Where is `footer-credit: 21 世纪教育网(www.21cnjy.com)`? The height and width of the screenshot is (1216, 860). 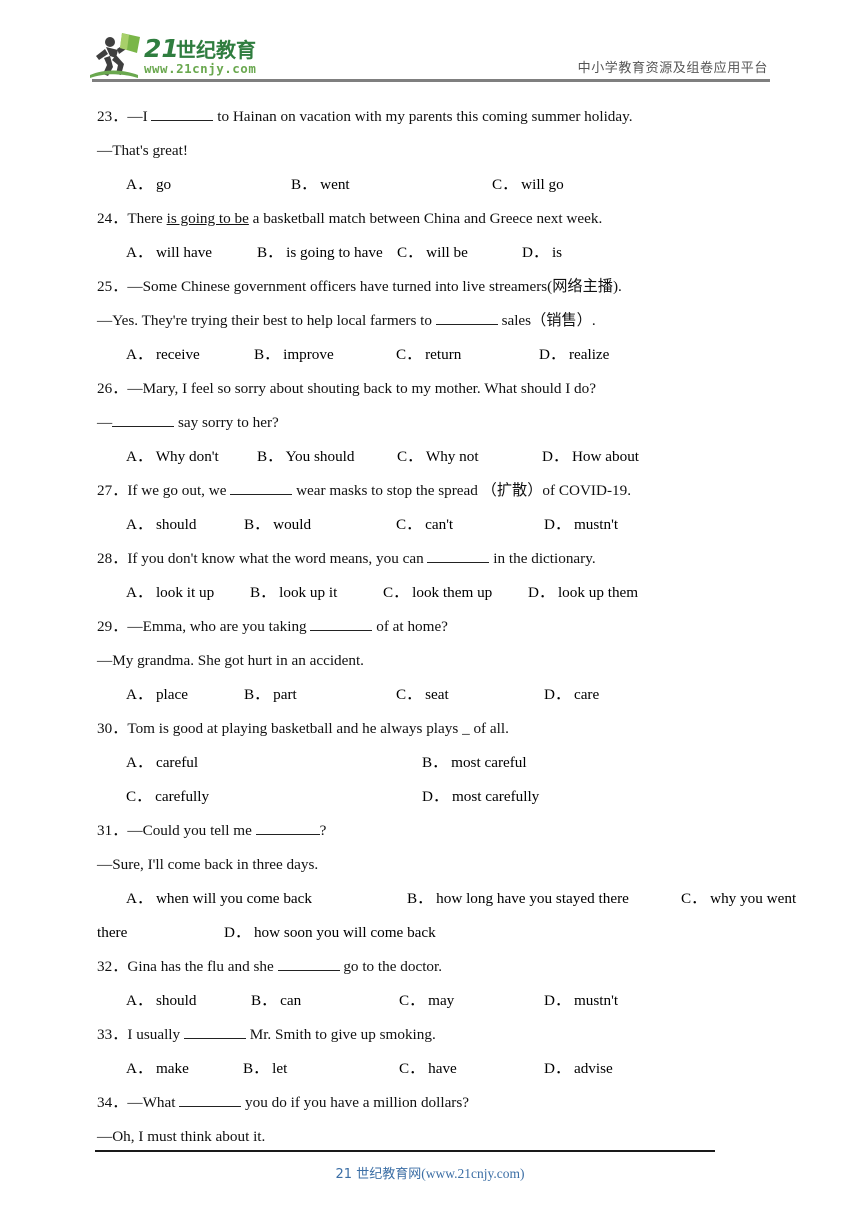
footer-credit: 21 世纪教育网(www.21cnjy.com) is located at coordinates (430, 1172).